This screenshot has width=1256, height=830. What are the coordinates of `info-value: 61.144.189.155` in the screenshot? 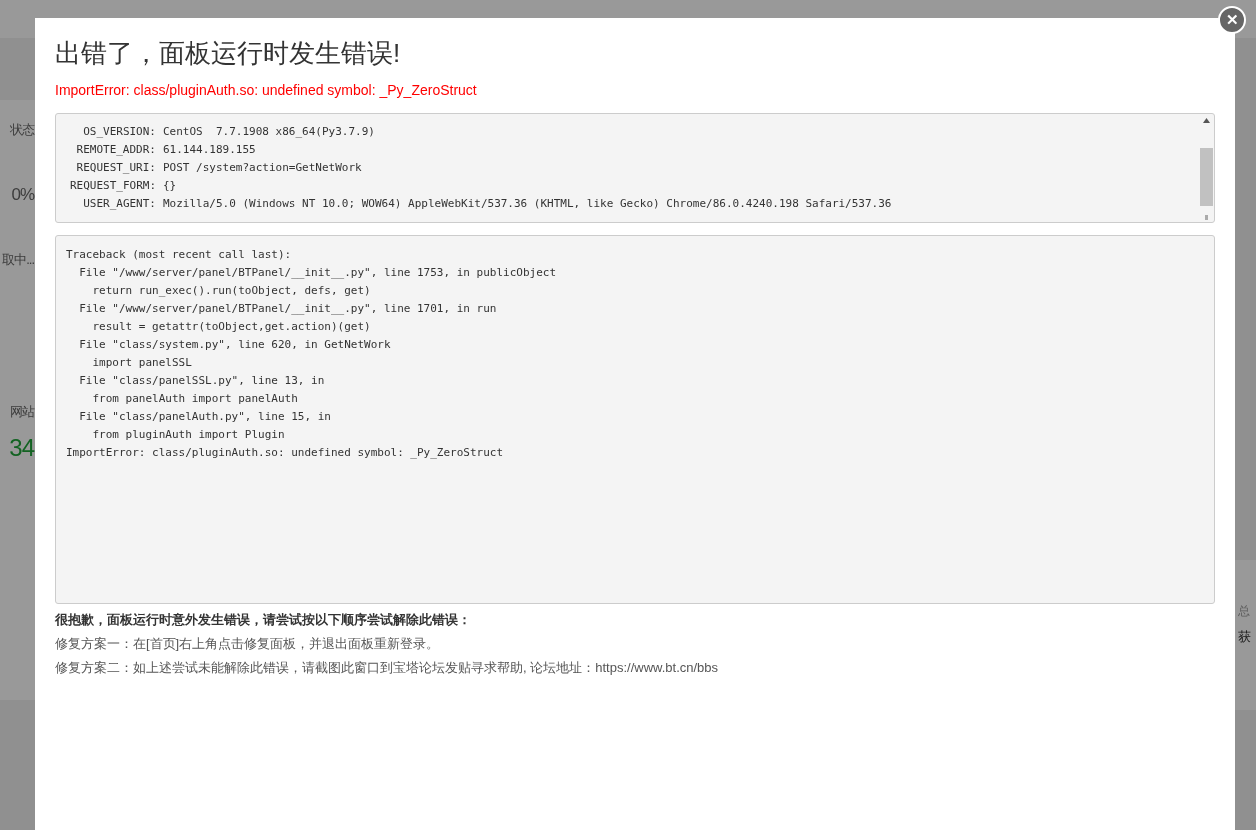 It's located at (209, 150).